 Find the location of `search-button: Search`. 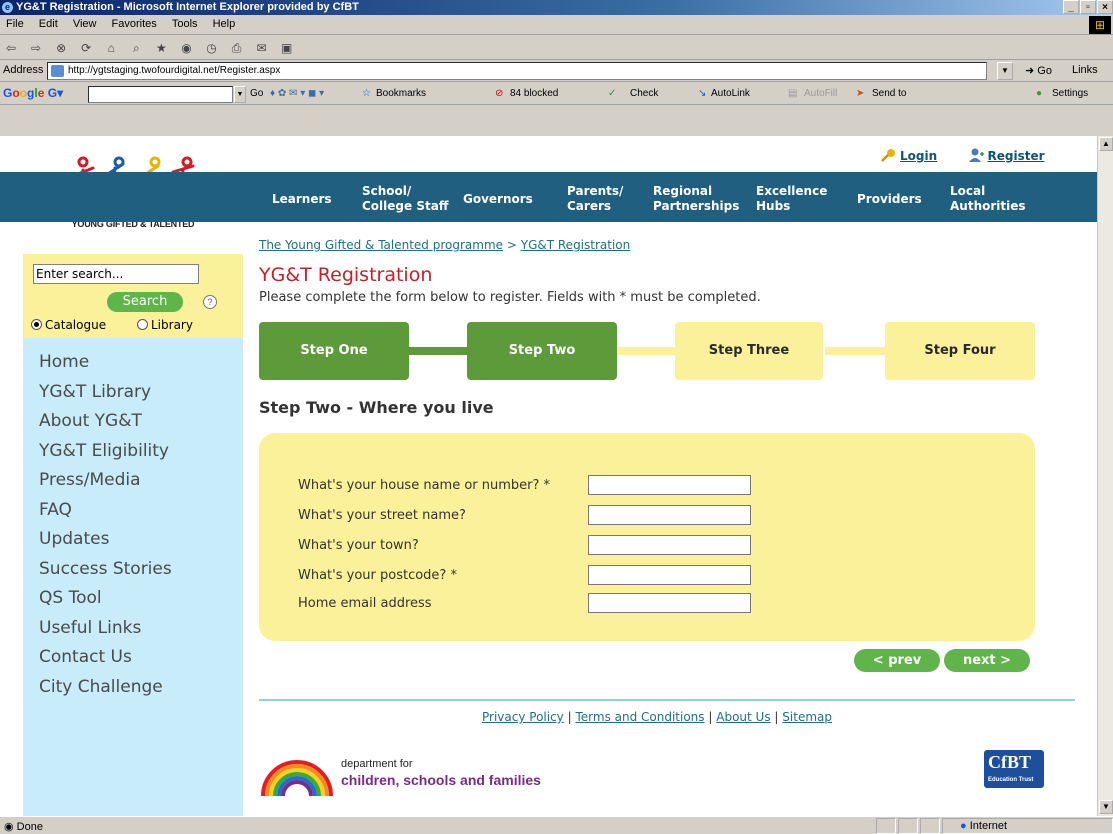

search-button: Search is located at coordinates (145, 302).